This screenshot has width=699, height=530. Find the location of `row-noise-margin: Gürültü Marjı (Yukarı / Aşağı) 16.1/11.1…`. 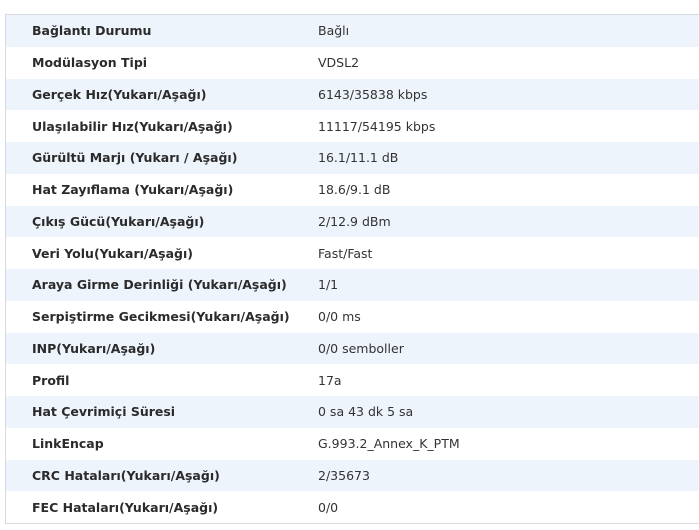

row-noise-margin: Gürültü Marjı (Yukarı / Aşağı) 16.1/11.1… is located at coordinates (352, 158).